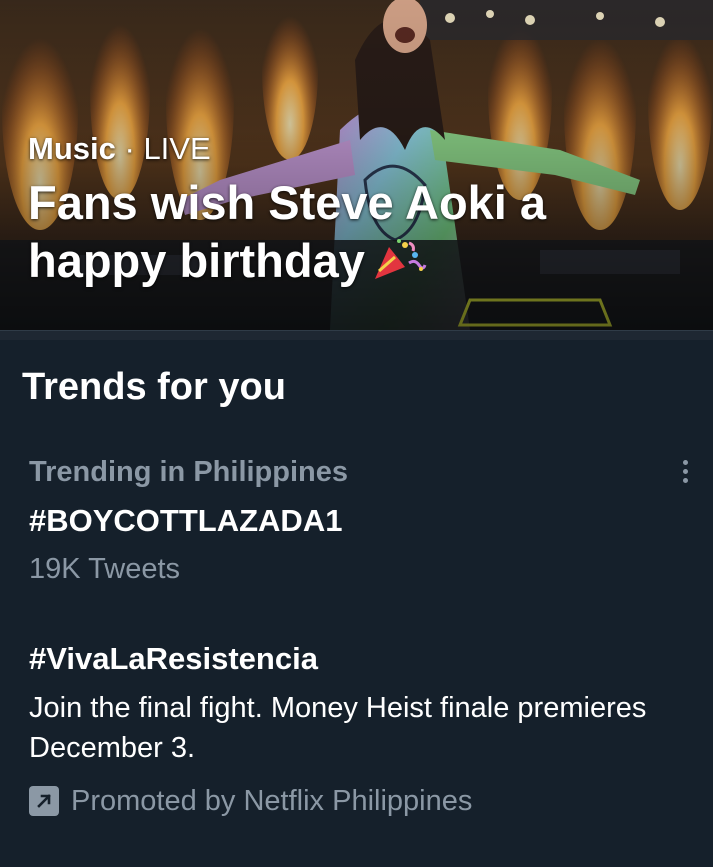  Describe the element at coordinates (348, 149) in the screenshot. I see `event-meta: Music · LIVE` at that location.